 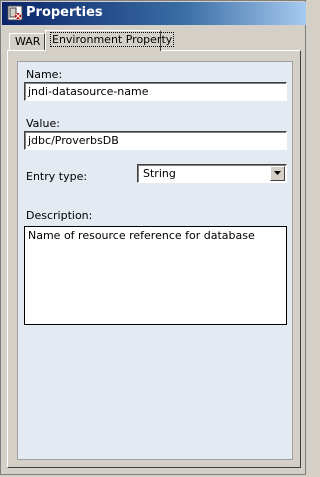 What do you see at coordinates (154, 13) in the screenshot?
I see `title-bar: Properties` at bounding box center [154, 13].